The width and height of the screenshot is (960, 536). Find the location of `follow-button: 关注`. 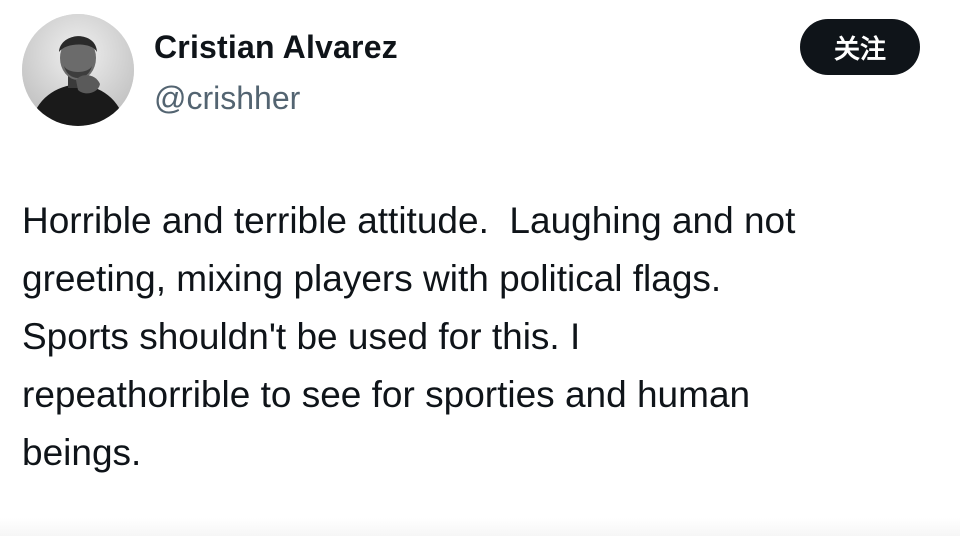

follow-button: 关注 is located at coordinates (860, 47).